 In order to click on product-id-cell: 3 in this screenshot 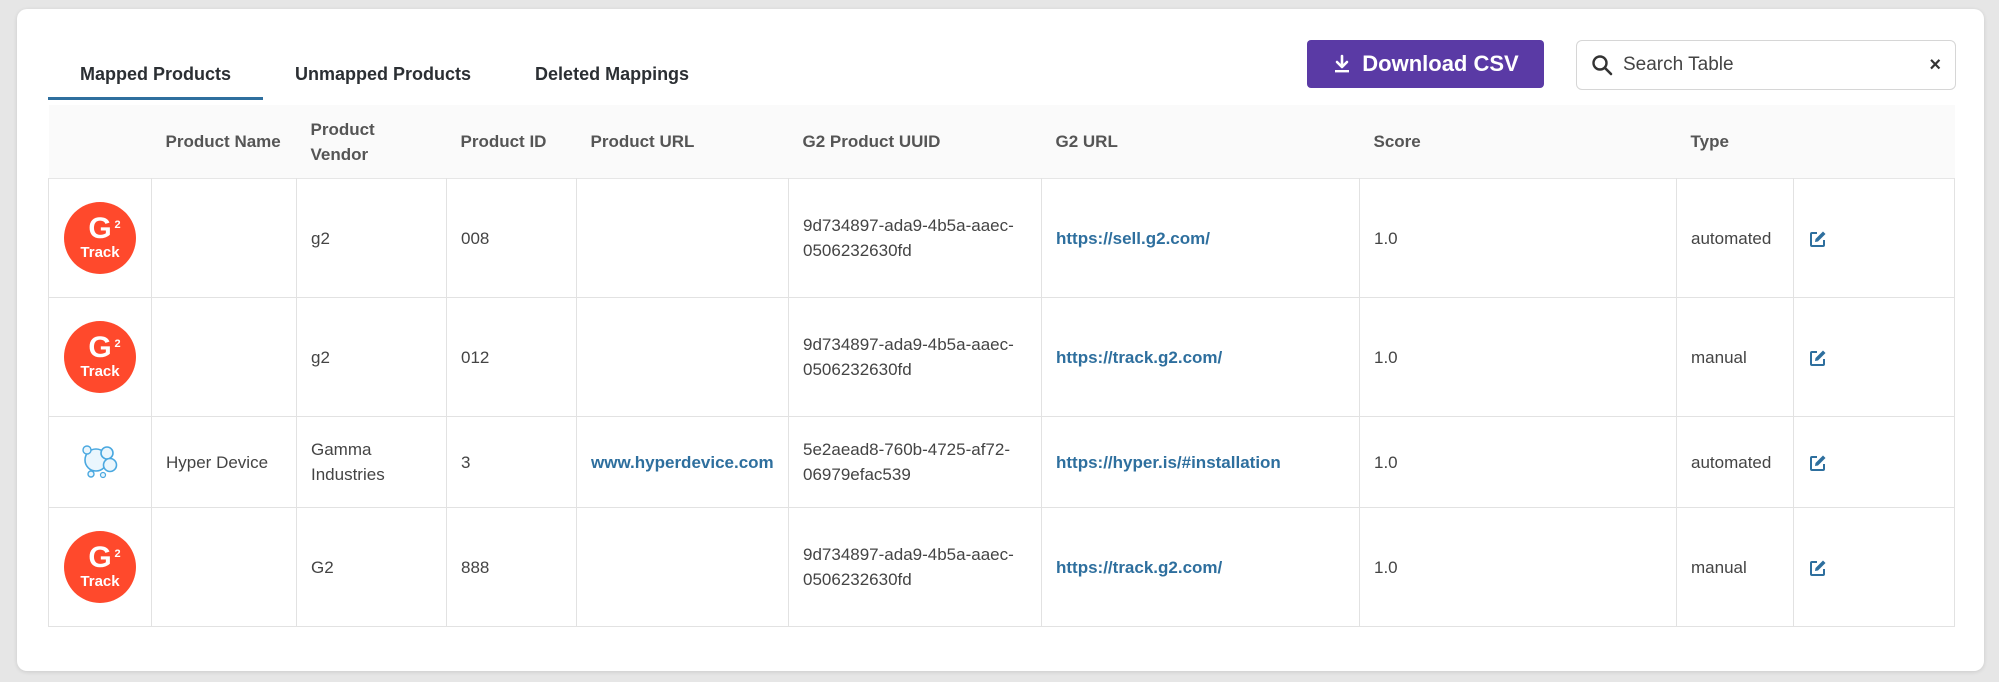, I will do `click(511, 462)`.